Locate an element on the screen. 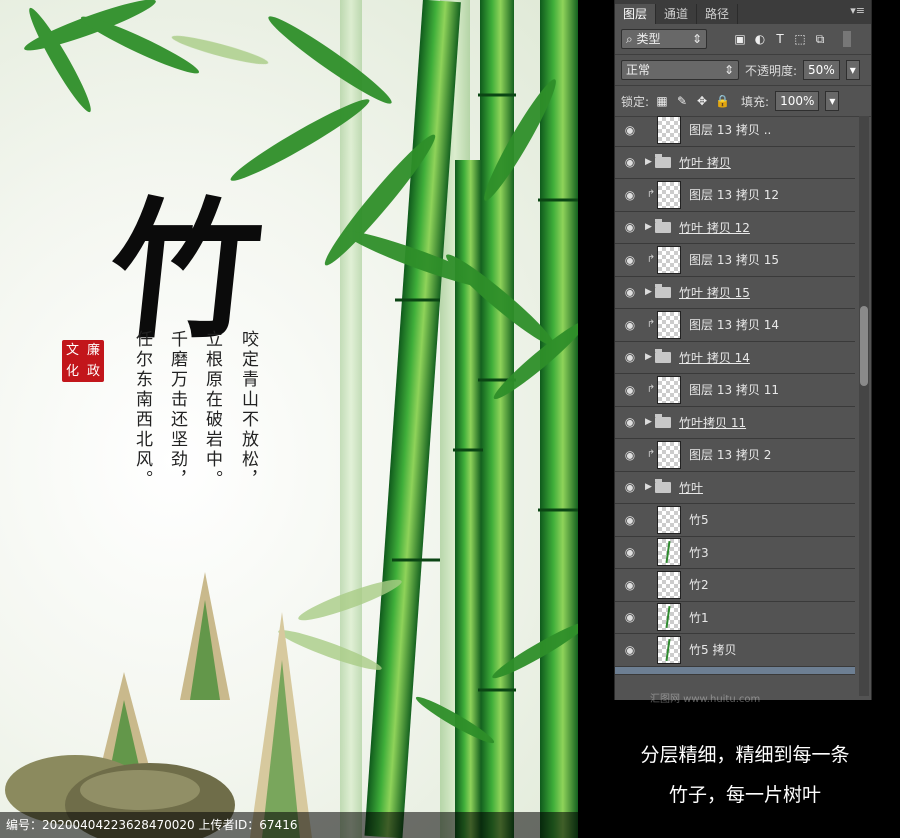 This screenshot has height=838, width=900. layer-group-row: ◉ ▶ 竹叶 拷贝 15 is located at coordinates (735, 293).